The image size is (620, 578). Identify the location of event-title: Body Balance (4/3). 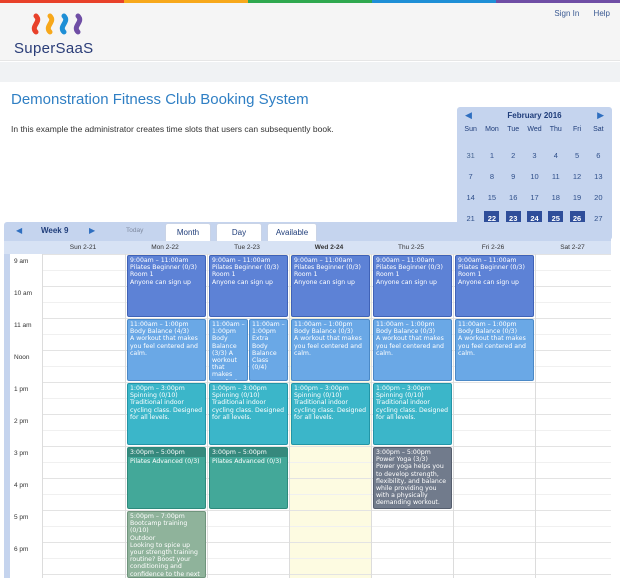
(160, 332).